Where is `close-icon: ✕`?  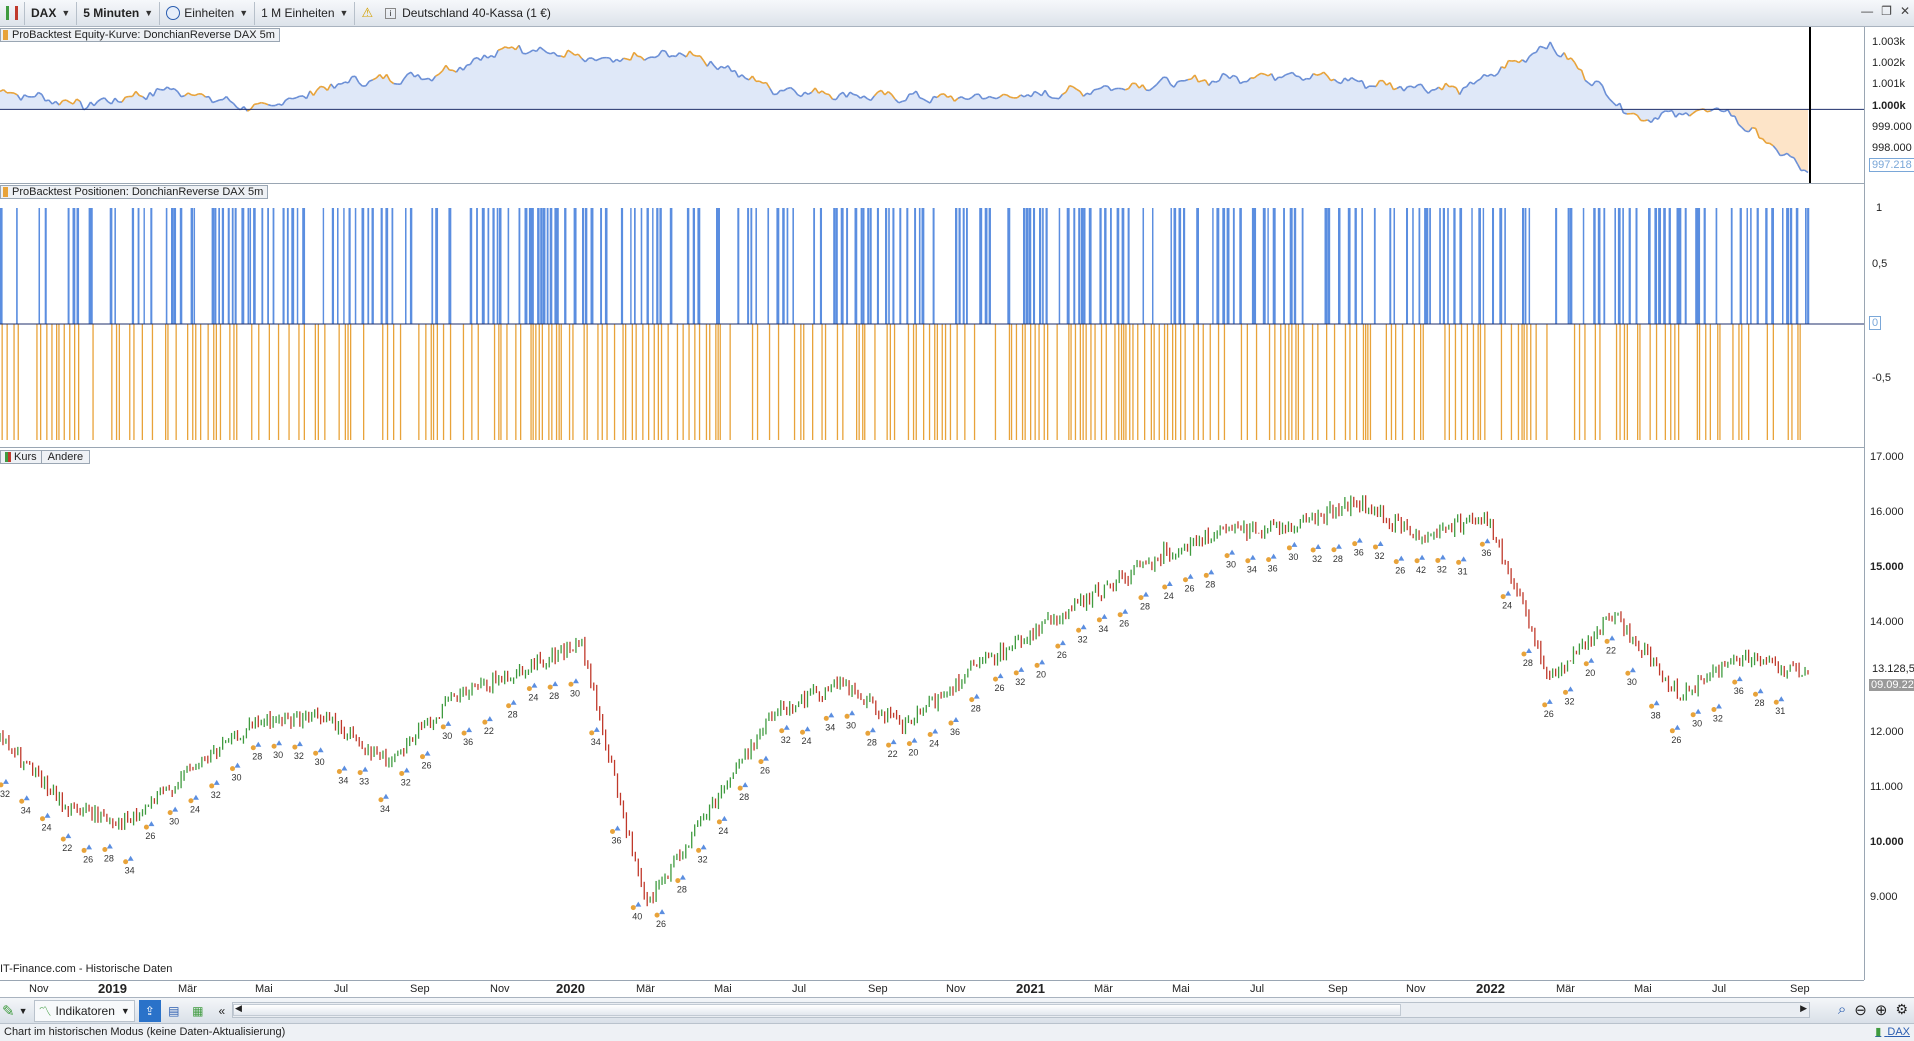 close-icon: ✕ is located at coordinates (1905, 11).